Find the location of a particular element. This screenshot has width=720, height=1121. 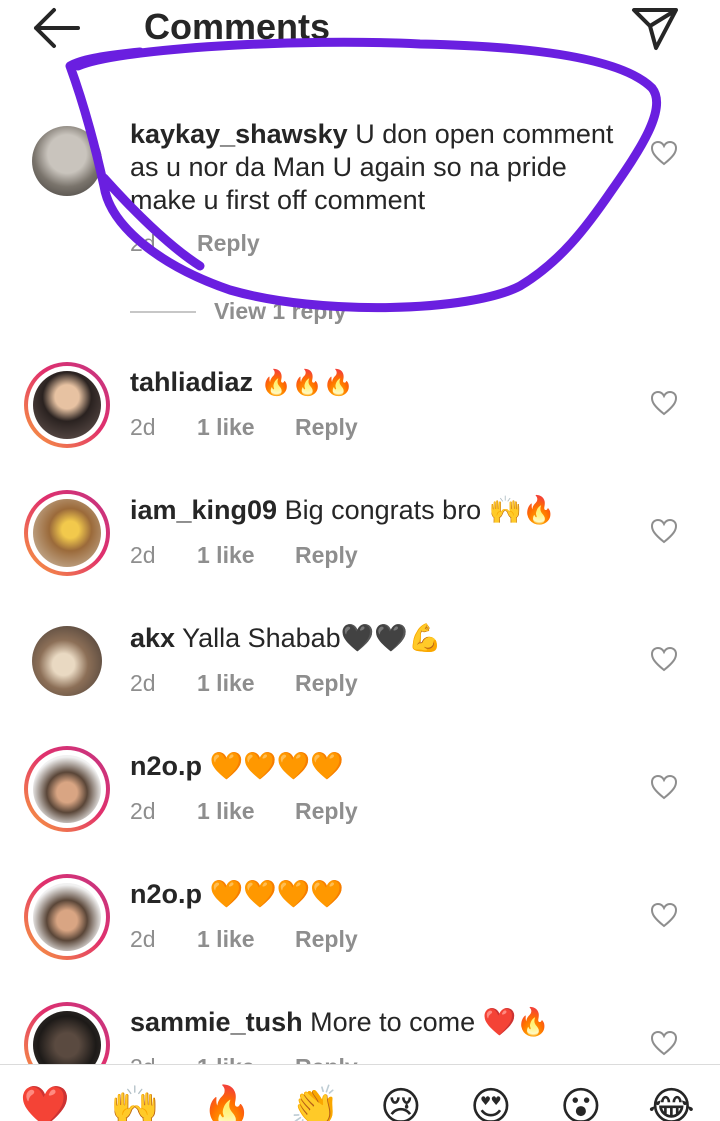

emoji-surprised-button: 😮 is located at coordinates (581, 1100).